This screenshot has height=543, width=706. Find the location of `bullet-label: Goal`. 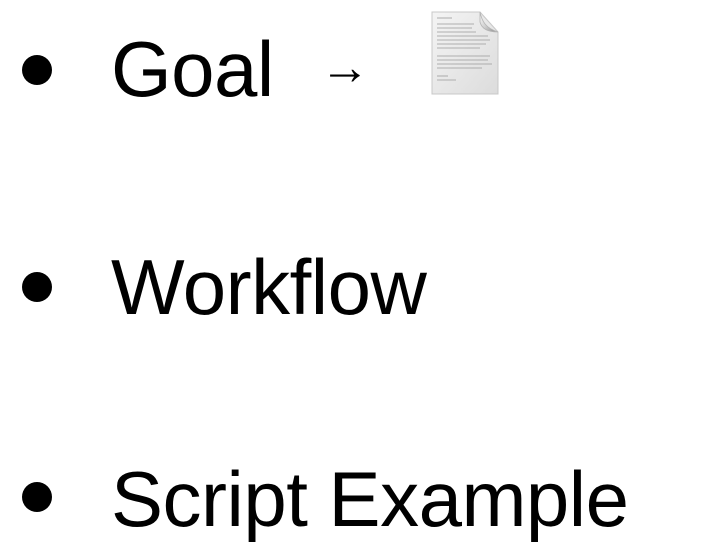

bullet-label: Goal is located at coordinates (192, 69).